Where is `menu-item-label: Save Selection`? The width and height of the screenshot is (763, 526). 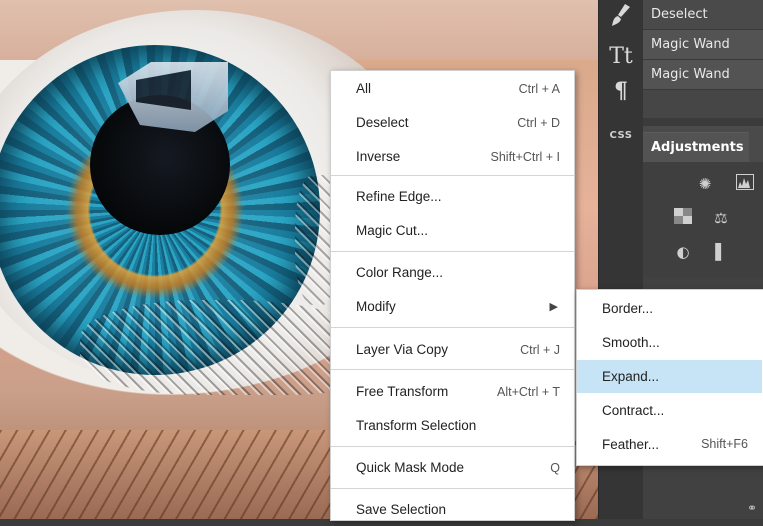 menu-item-label: Save Selection is located at coordinates (401, 509).